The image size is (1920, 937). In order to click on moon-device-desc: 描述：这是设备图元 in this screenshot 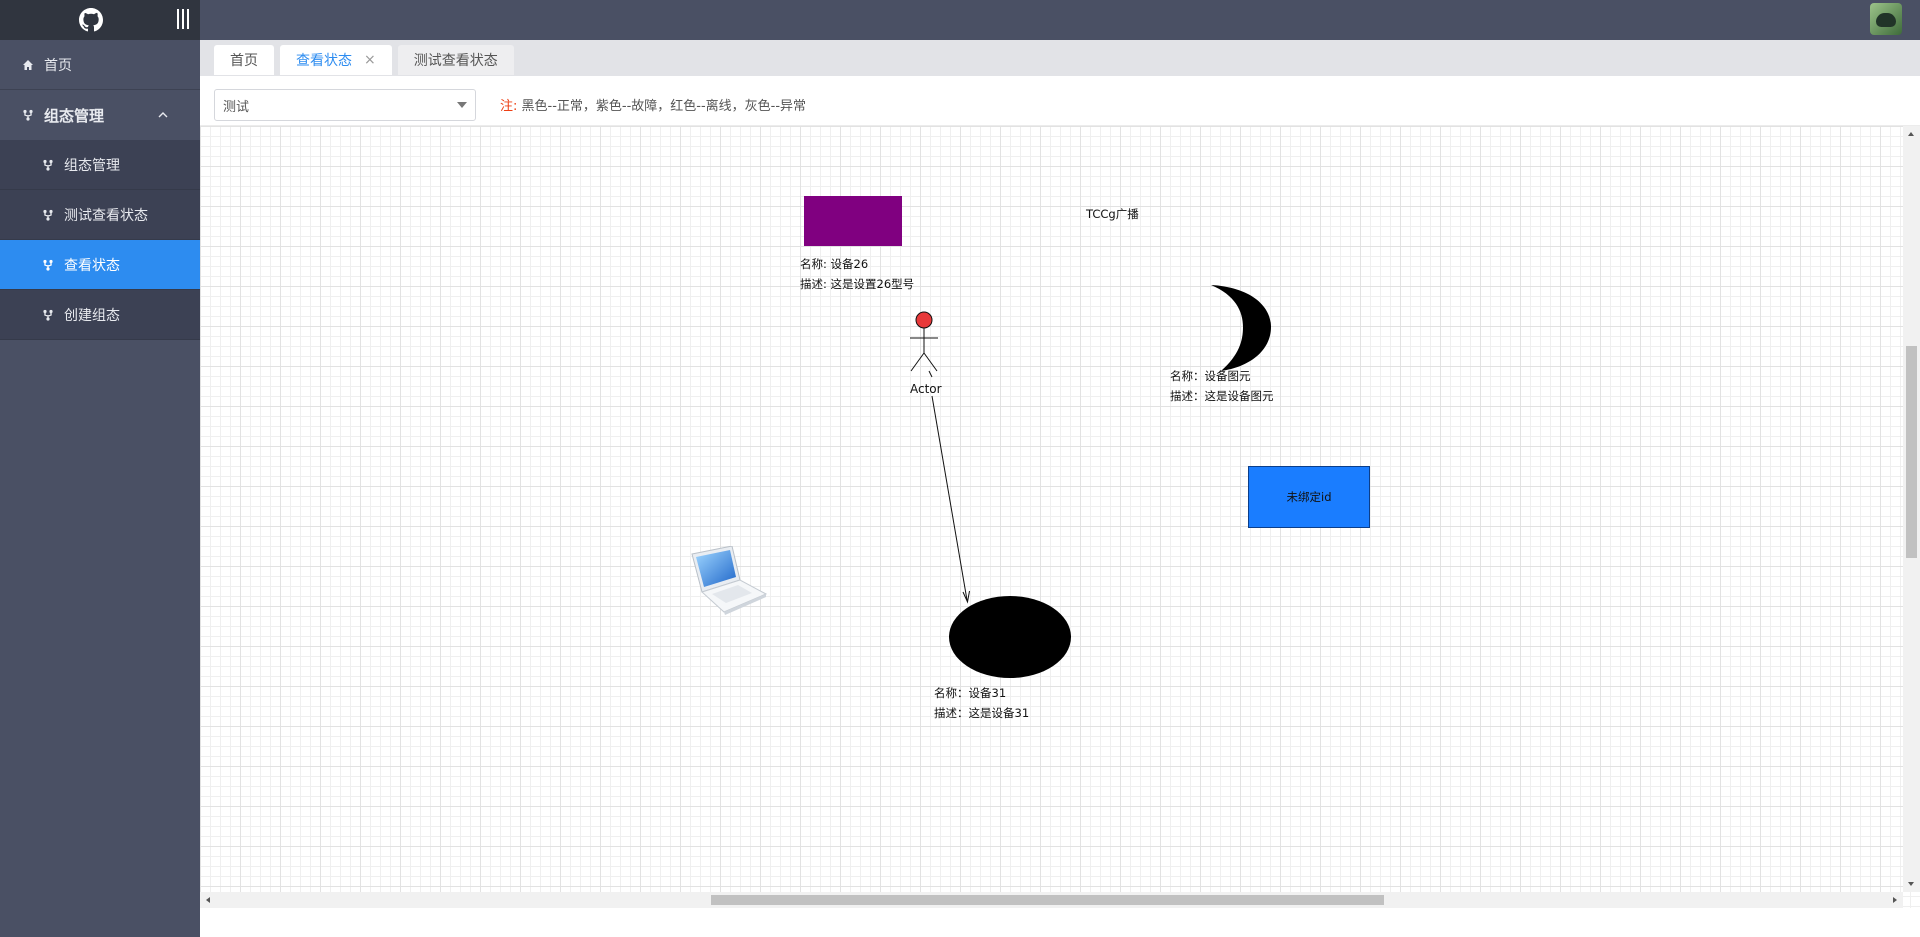, I will do `click(1222, 396)`.